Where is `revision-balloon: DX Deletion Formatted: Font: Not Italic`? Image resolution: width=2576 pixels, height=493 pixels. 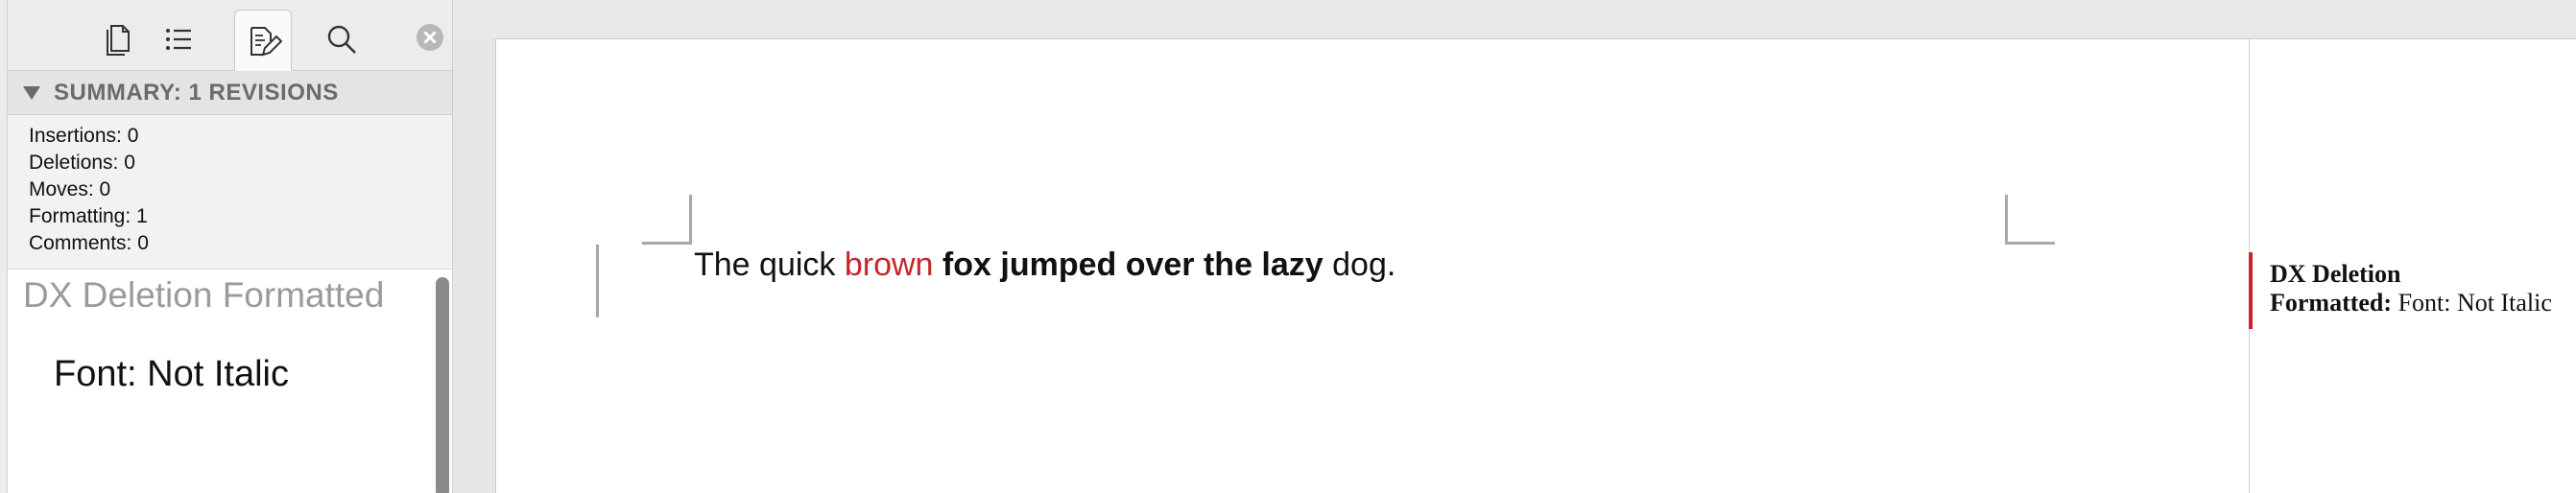
revision-balloon: DX Deletion Formatted: Font: Not Italic is located at coordinates (2412, 290).